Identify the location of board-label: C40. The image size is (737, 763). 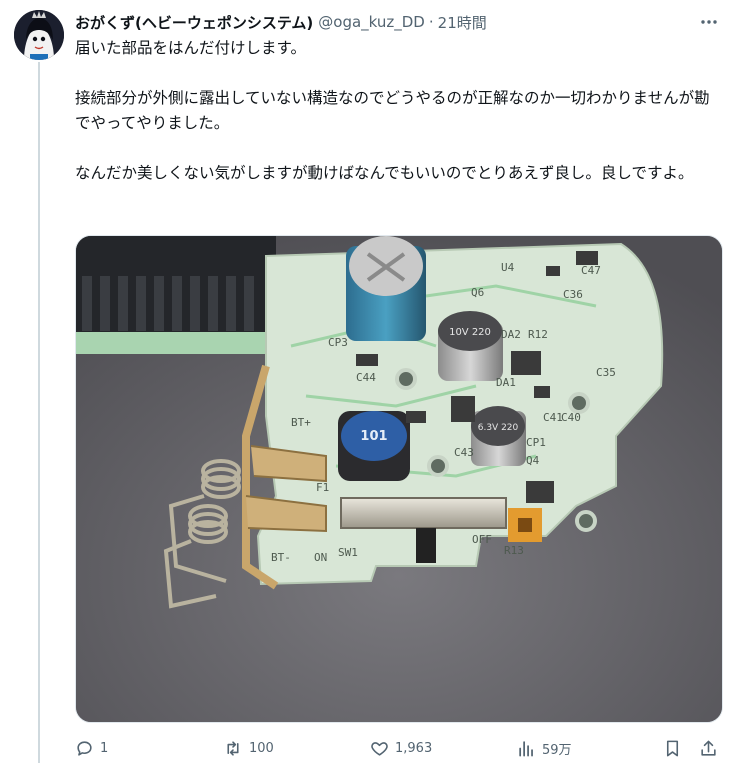
(571, 417).